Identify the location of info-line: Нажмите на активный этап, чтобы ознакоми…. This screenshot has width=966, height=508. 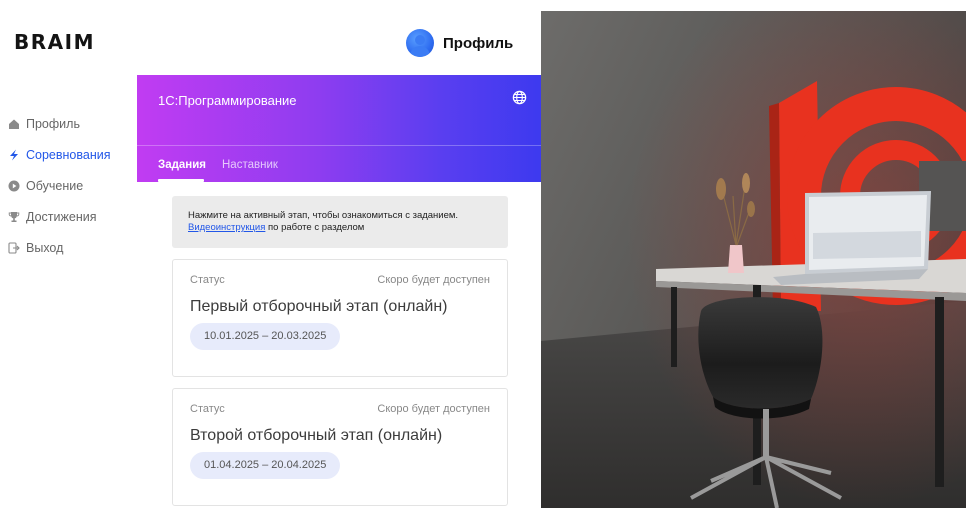
(323, 215).